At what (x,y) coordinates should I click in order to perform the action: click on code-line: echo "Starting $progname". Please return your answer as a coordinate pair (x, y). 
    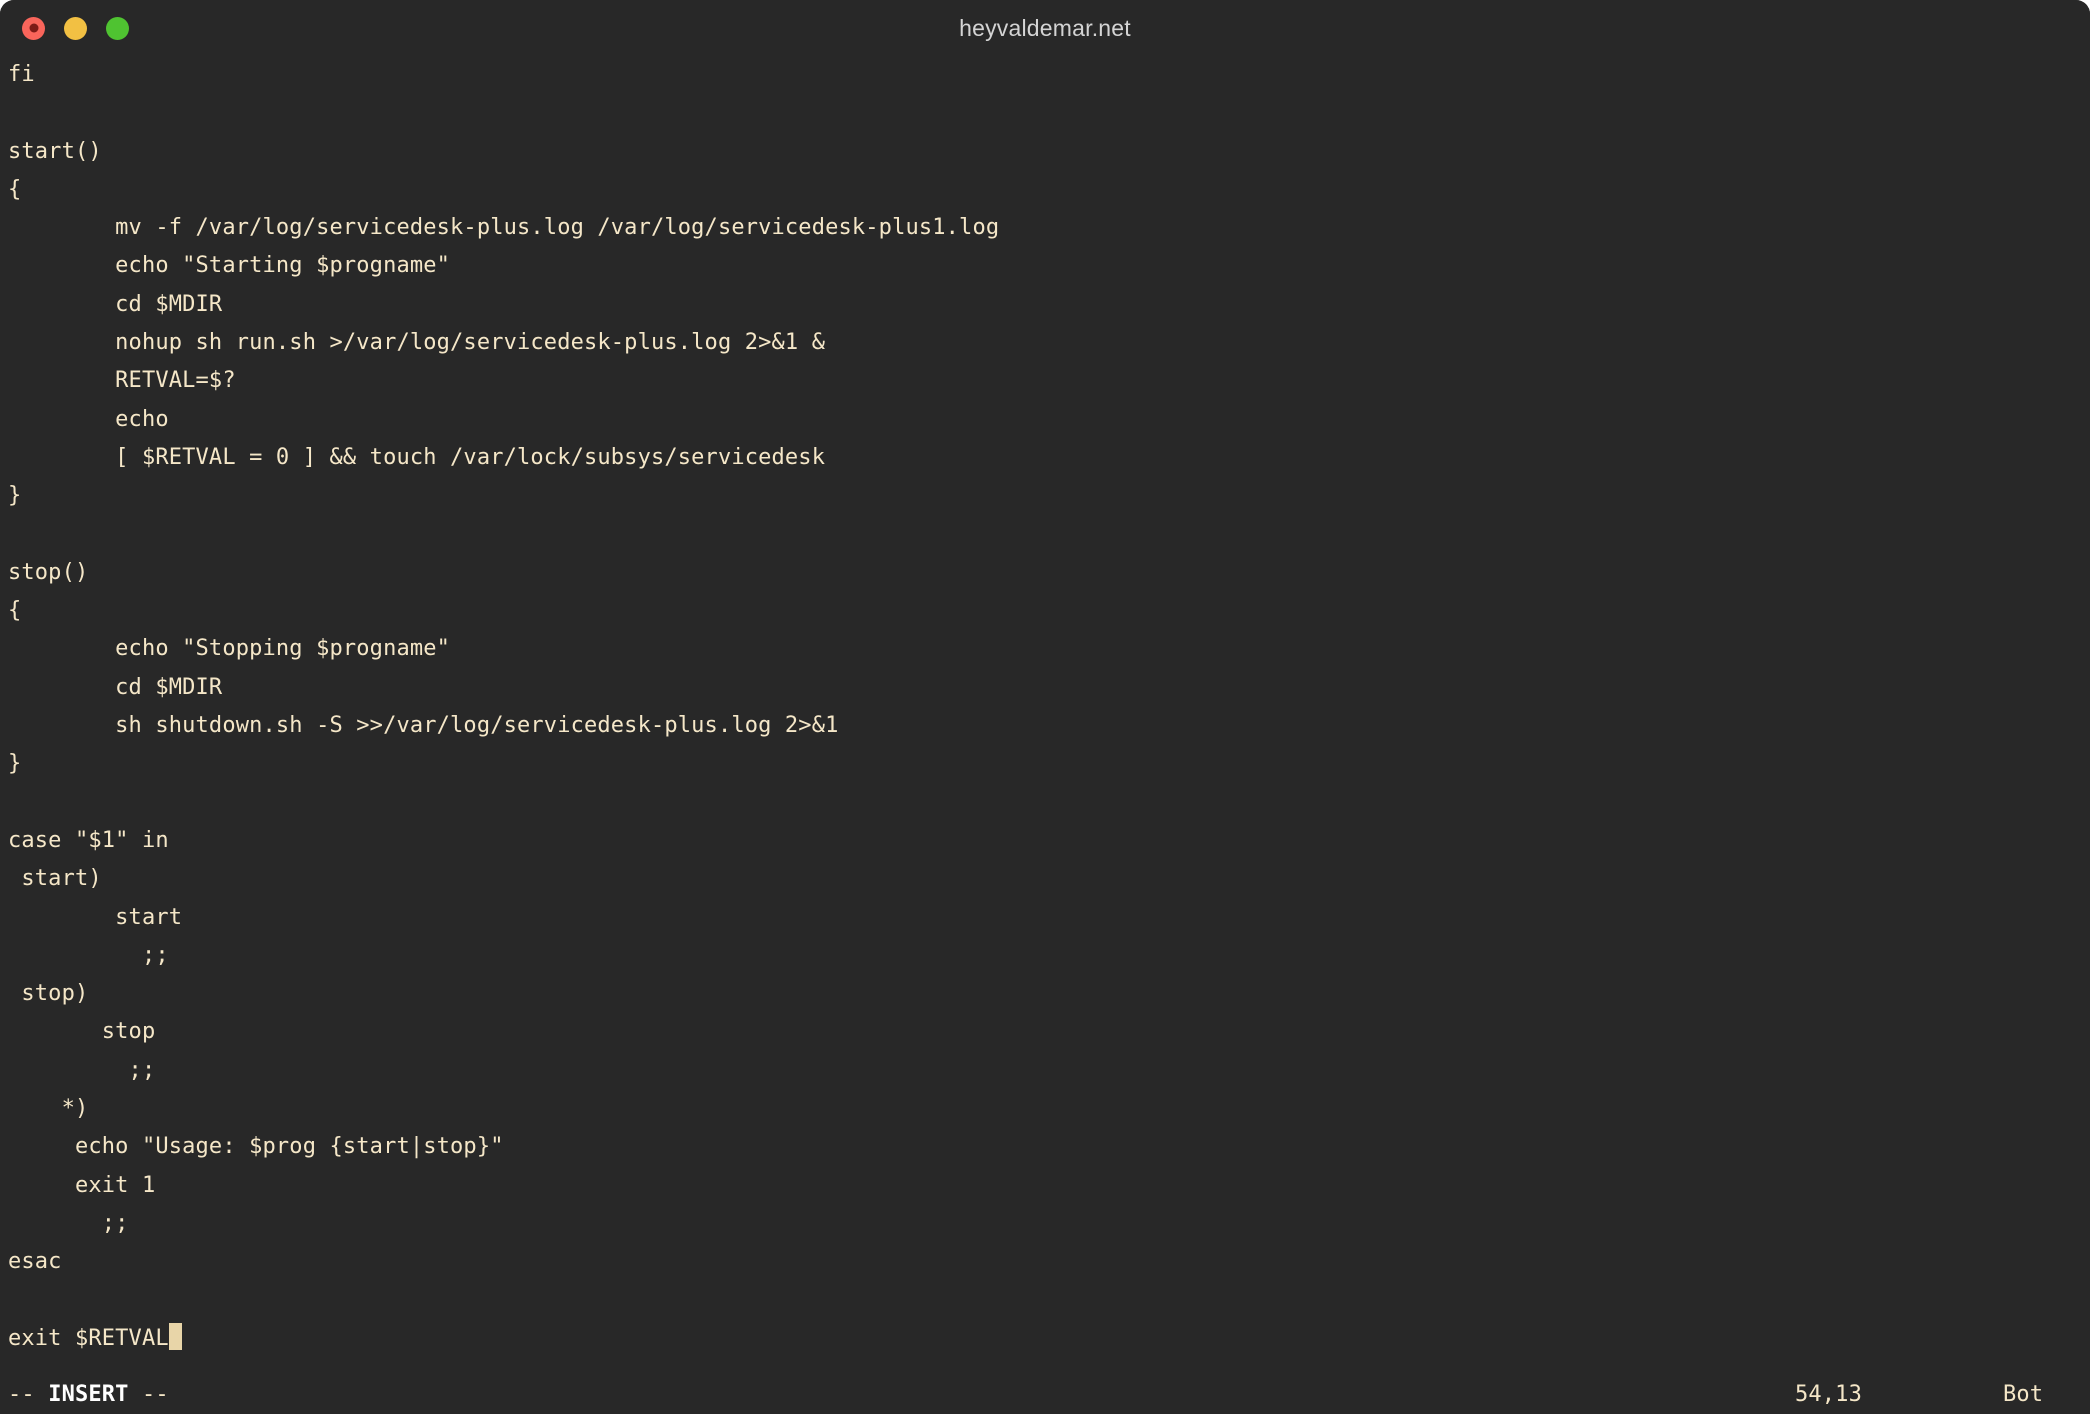
    Looking at the image, I should click on (229, 266).